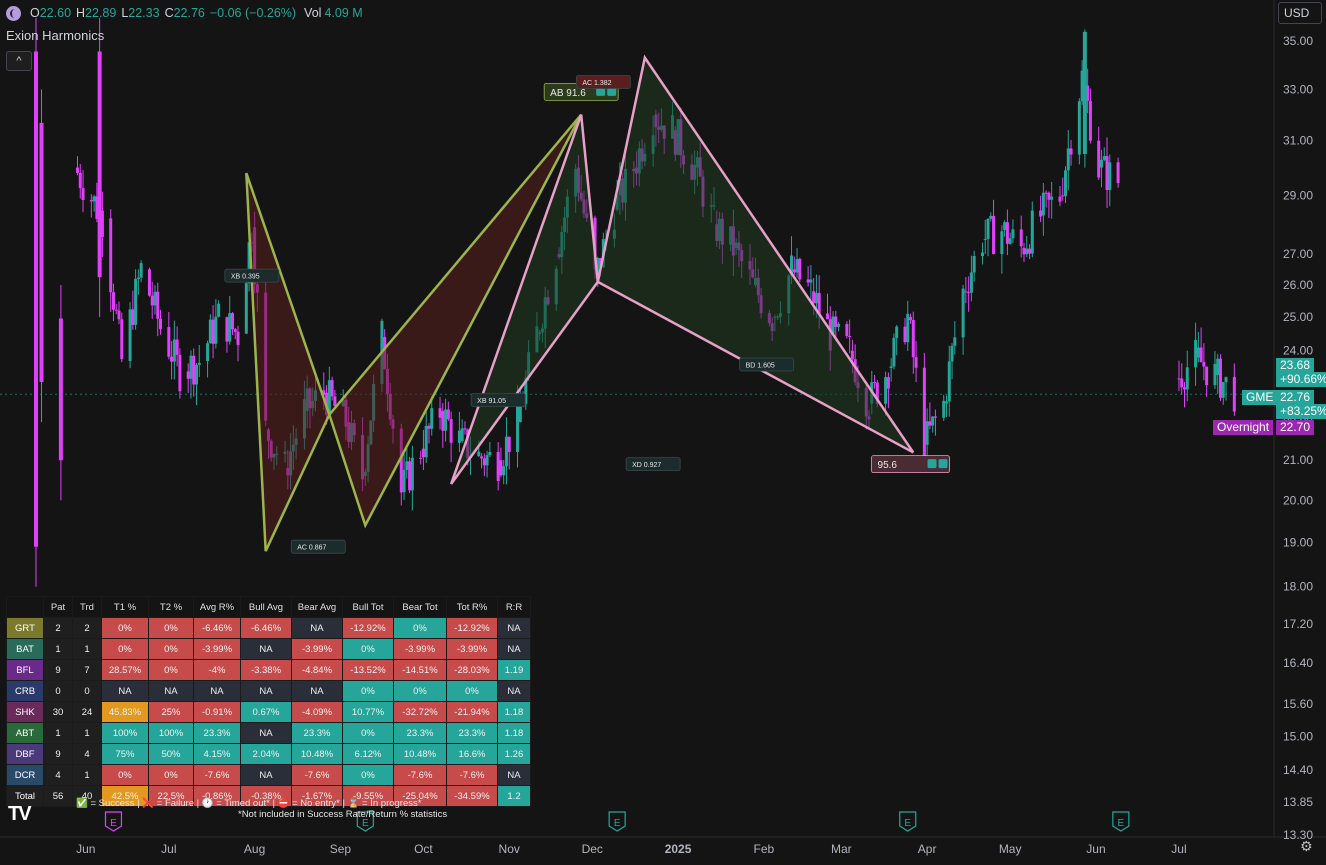  What do you see at coordinates (1298, 89) in the screenshot?
I see `price-tick-label: 33.00` at bounding box center [1298, 89].